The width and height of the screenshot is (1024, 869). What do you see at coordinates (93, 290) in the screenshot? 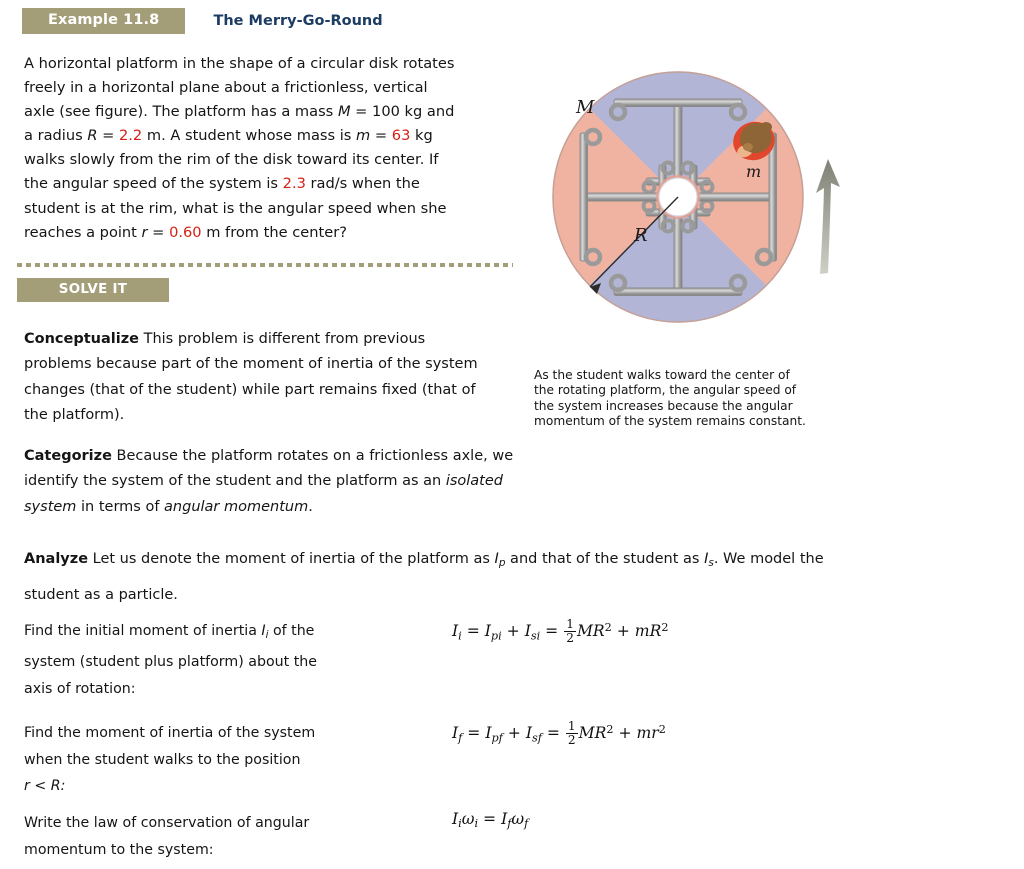
I see `solve-it-badge: SOLVE IT` at bounding box center [93, 290].